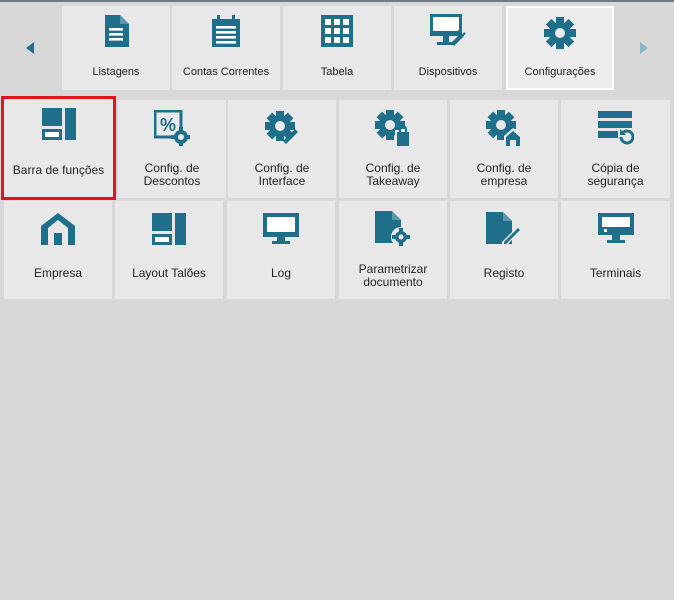 The height and width of the screenshot is (600, 674). Describe the element at coordinates (281, 273) in the screenshot. I see `tile-label: Log` at that location.